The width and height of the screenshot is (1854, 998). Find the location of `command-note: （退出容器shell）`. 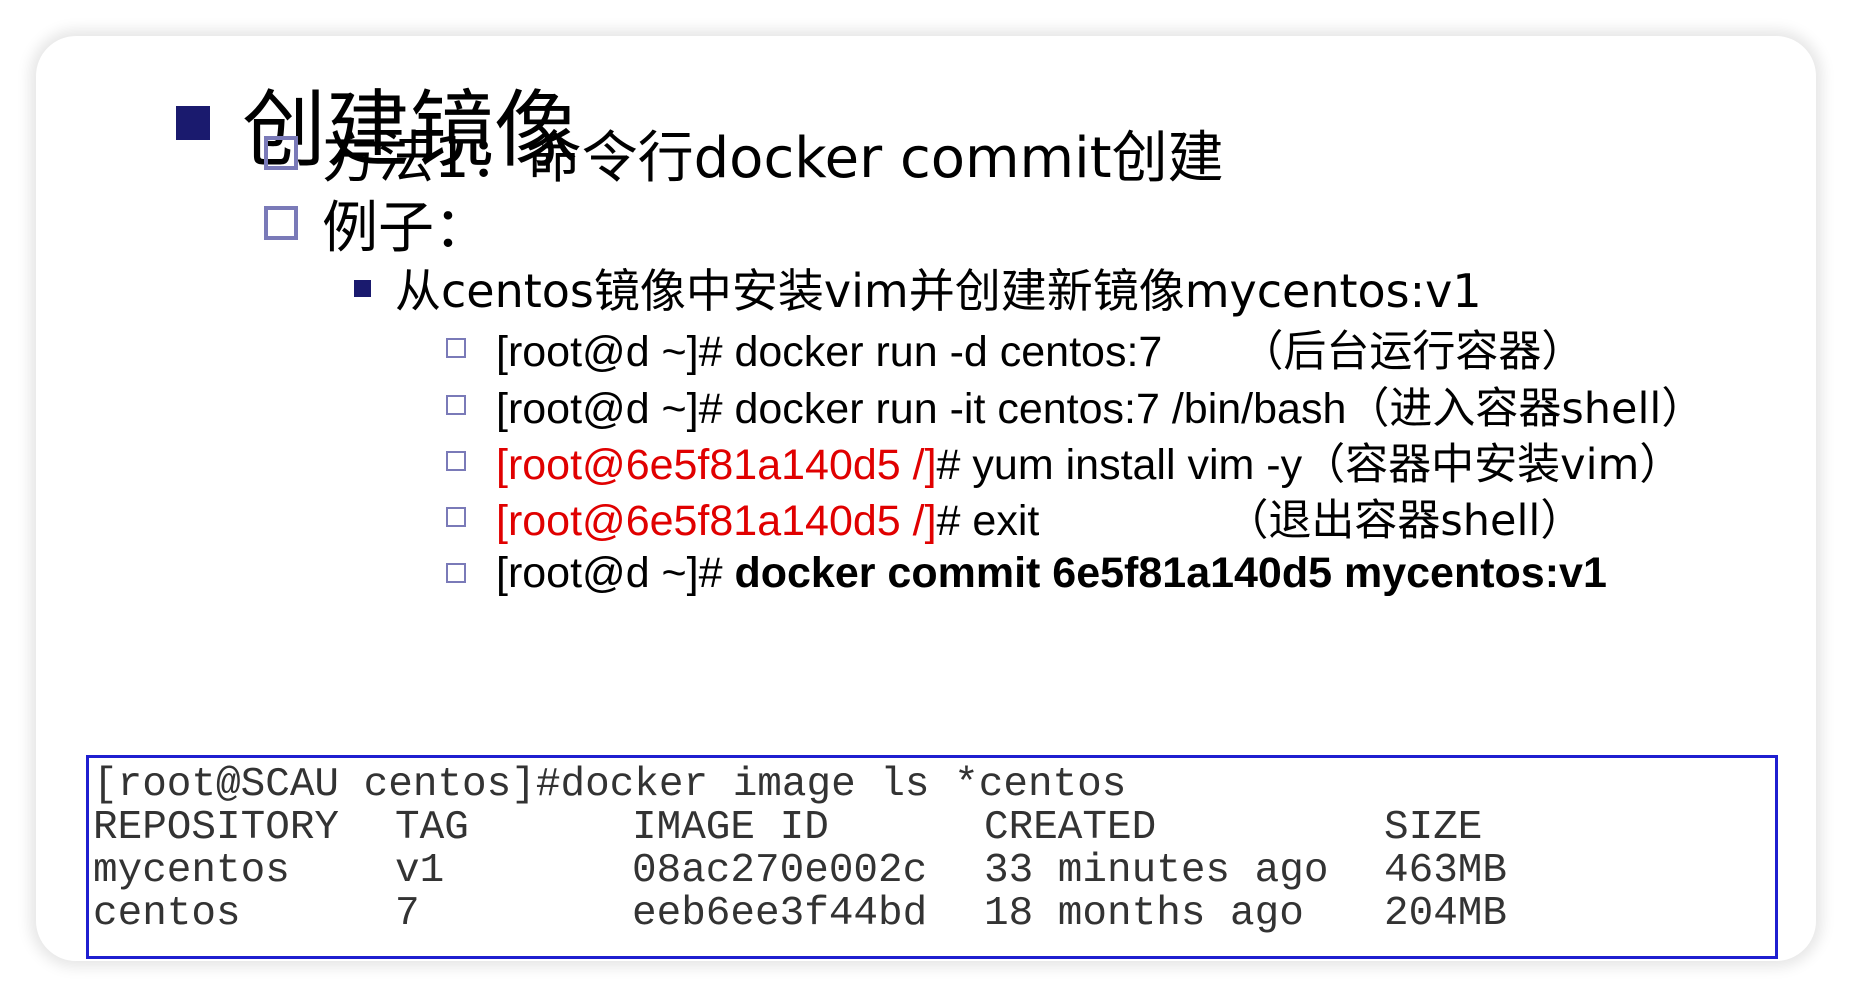

command-note: （退出容器shell） is located at coordinates (1404, 521).